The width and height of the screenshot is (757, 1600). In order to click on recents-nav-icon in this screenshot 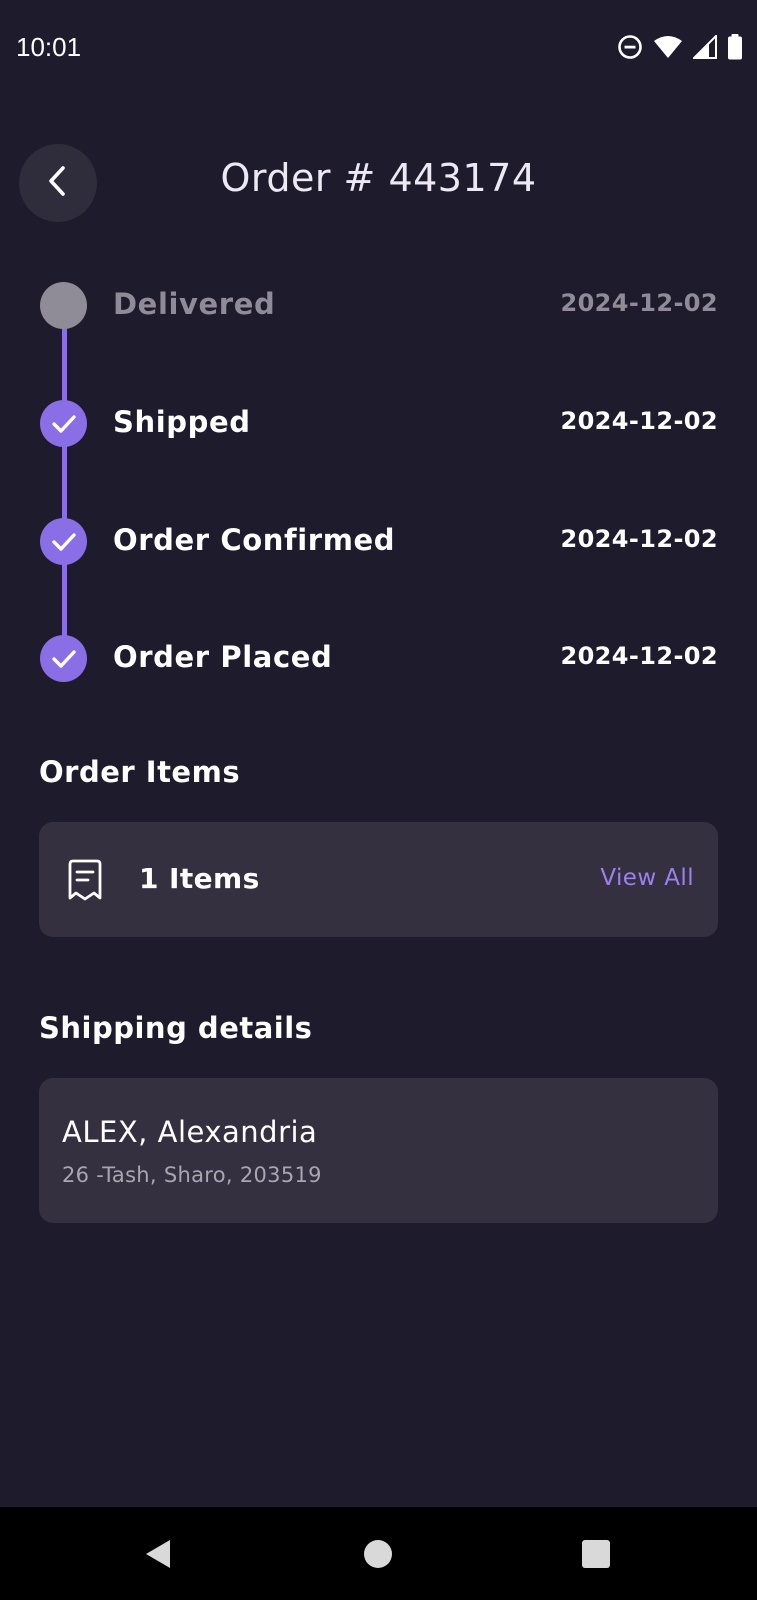, I will do `click(596, 1553)`.